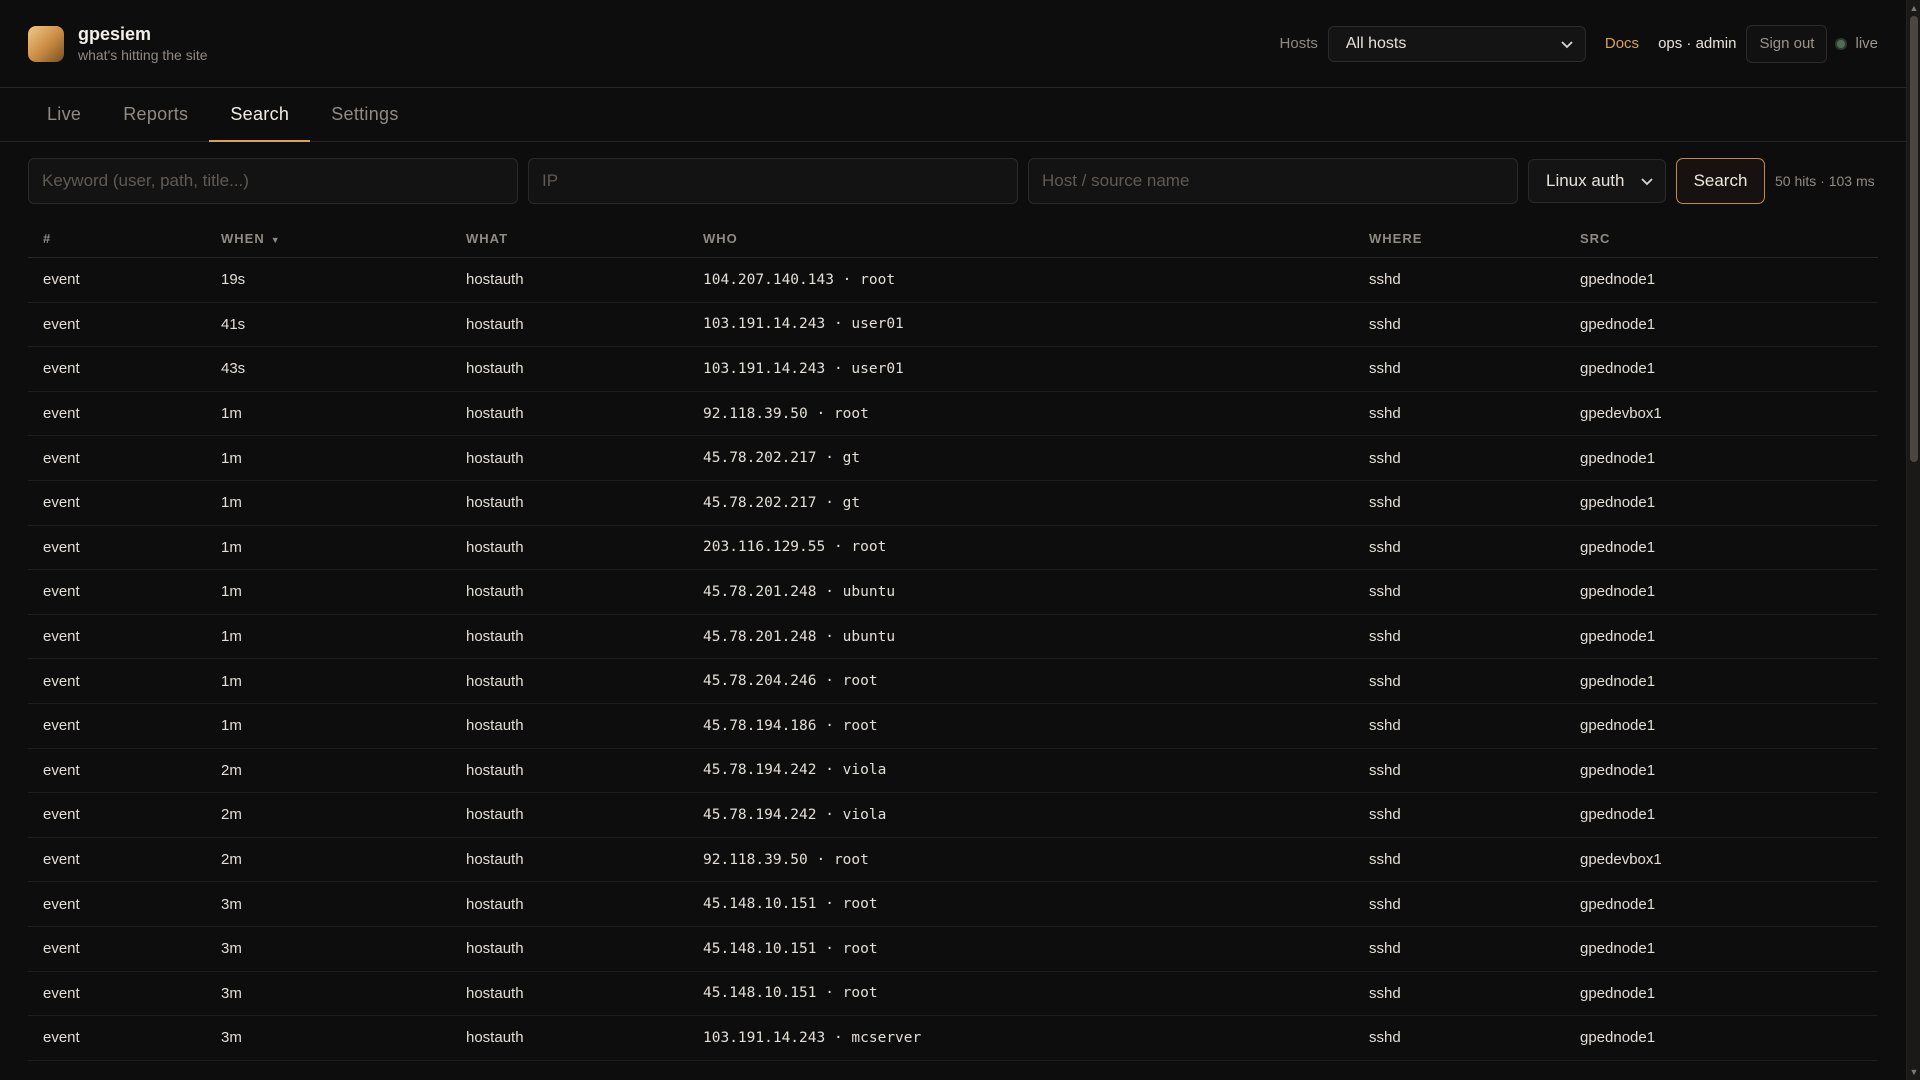  Describe the element at coordinates (953, 115) in the screenshot. I see `tab-bar: Live Reports Search Settings` at that location.